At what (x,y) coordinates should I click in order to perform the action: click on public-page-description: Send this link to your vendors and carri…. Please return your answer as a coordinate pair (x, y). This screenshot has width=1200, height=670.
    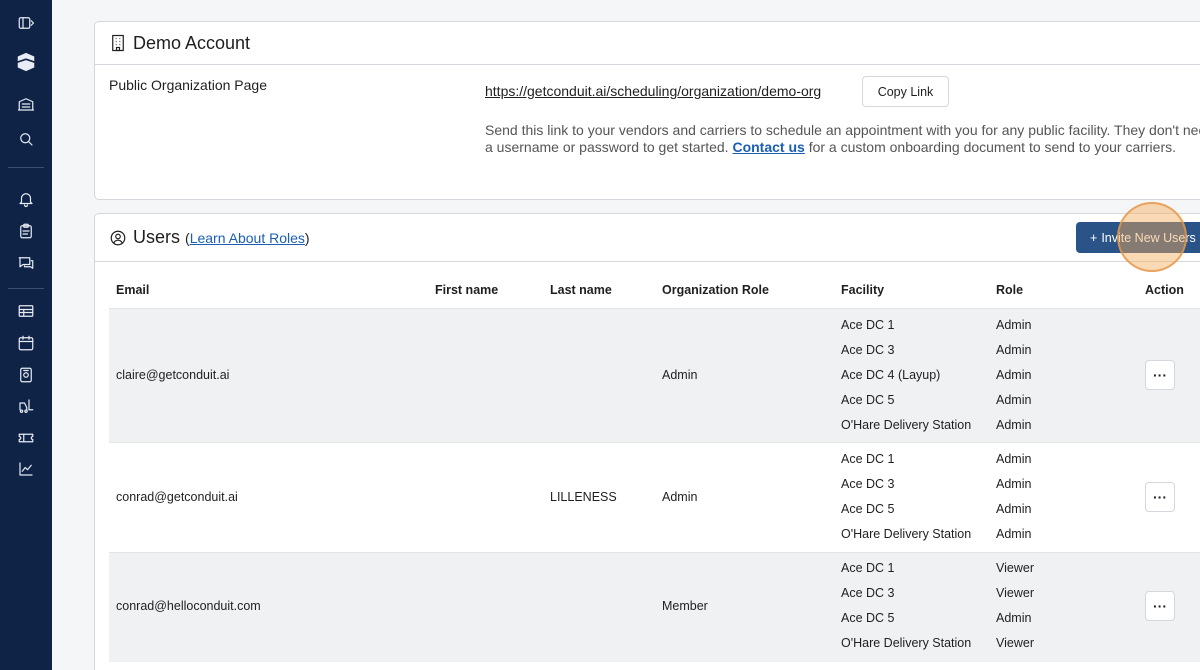
    Looking at the image, I should click on (842, 139).